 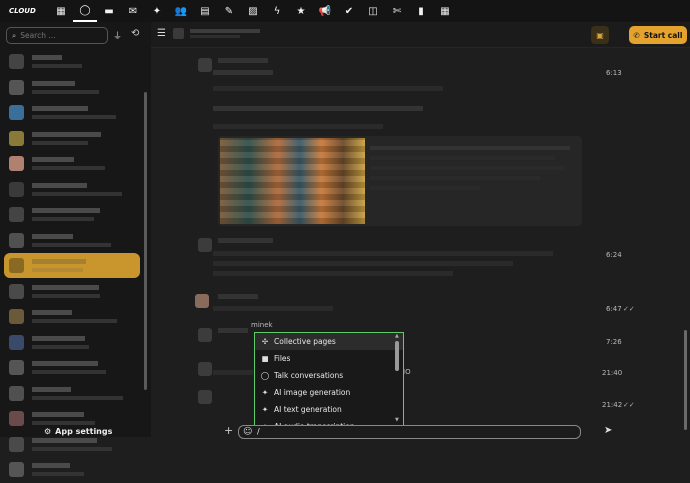 I want to click on announcements-icon: 📢, so click(x=325, y=11).